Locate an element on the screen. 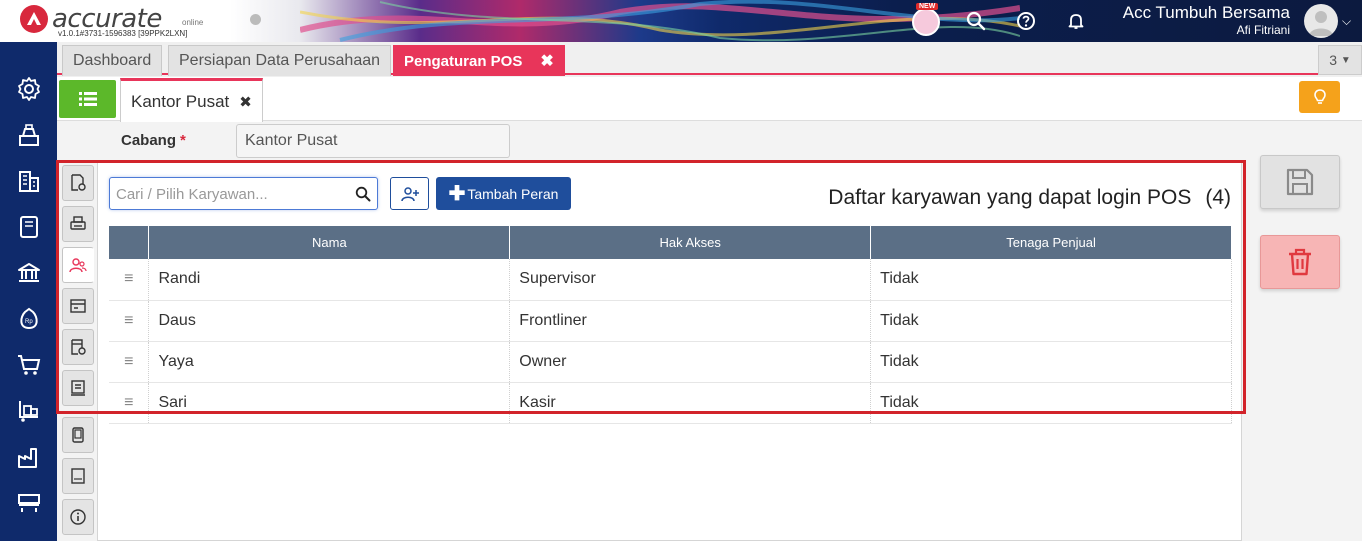 The image size is (1362, 541). lightbulb-icon is located at coordinates (1319, 96).